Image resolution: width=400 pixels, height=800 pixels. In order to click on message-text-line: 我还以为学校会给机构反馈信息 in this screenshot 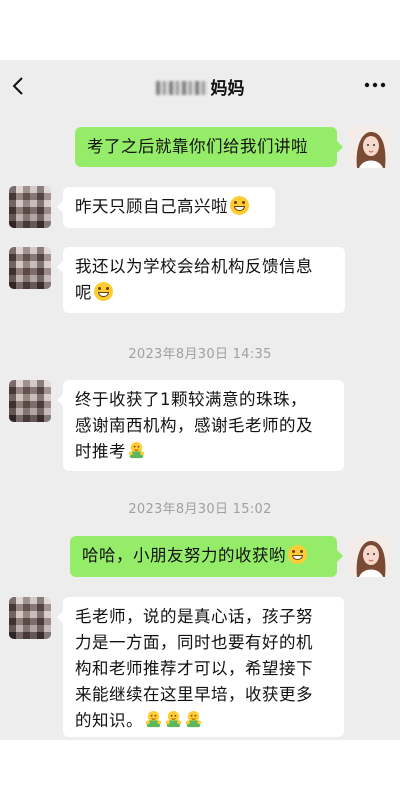, I will do `click(194, 266)`.